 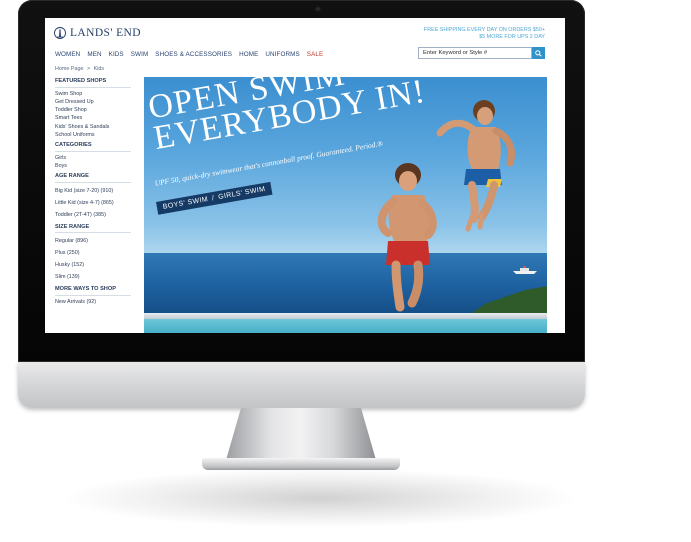 I want to click on categories: CATEGORIES Girls Boys, so click(x=93, y=156).